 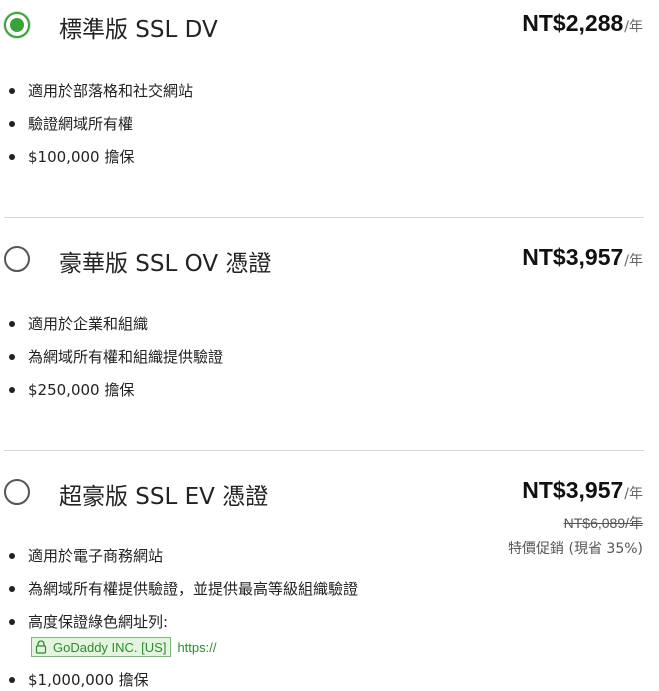 What do you see at coordinates (165, 264) in the screenshot?
I see `plan-title: 豪華版 SSL OV 憑證` at bounding box center [165, 264].